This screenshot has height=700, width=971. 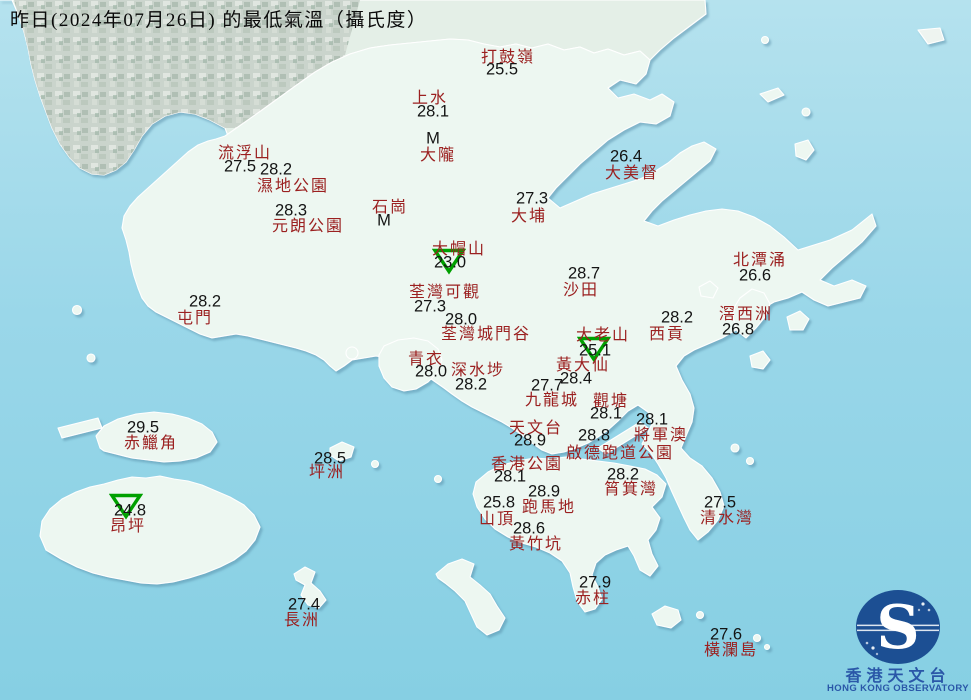 What do you see at coordinates (626, 156) in the screenshot?
I see `station-value: 26.4` at bounding box center [626, 156].